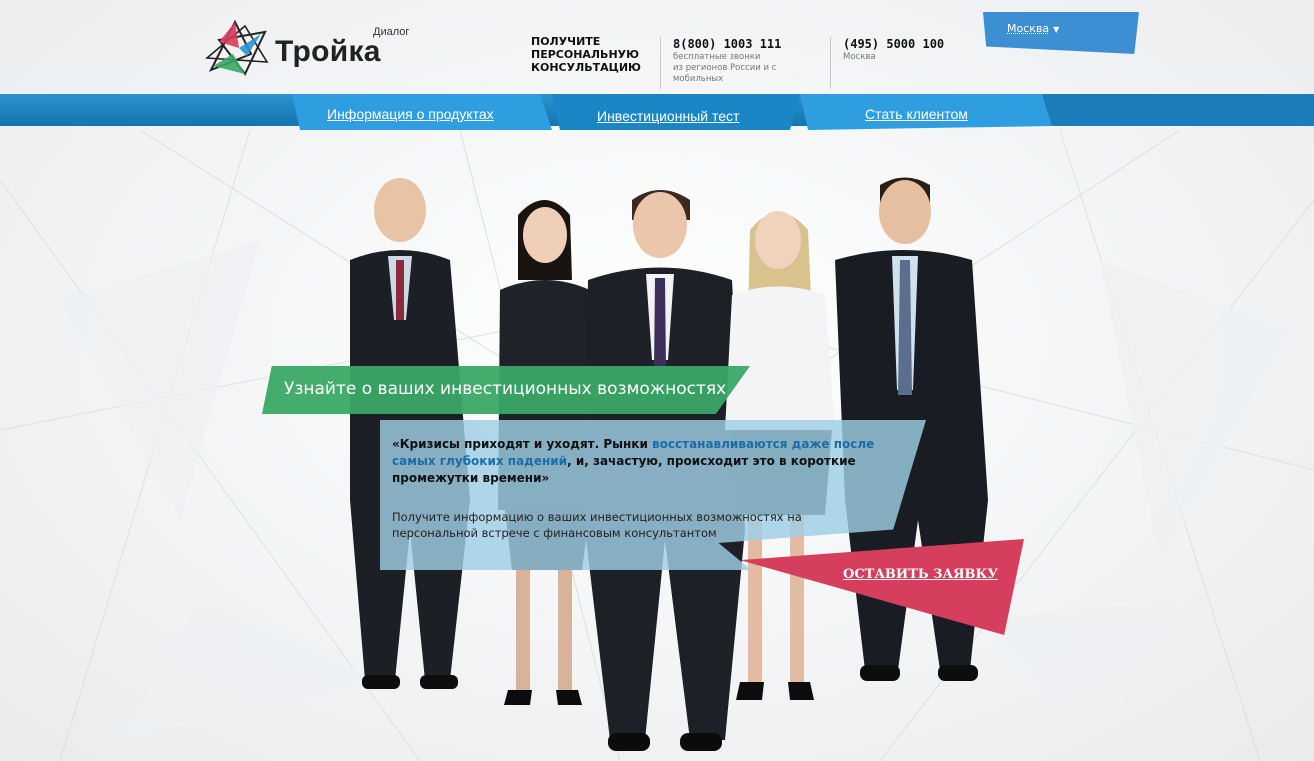 The width and height of the screenshot is (1314, 761). What do you see at coordinates (522, 444) in the screenshot?
I see `quote-text-part-1: «Кризисы приходят и уходят. Рынки` at bounding box center [522, 444].